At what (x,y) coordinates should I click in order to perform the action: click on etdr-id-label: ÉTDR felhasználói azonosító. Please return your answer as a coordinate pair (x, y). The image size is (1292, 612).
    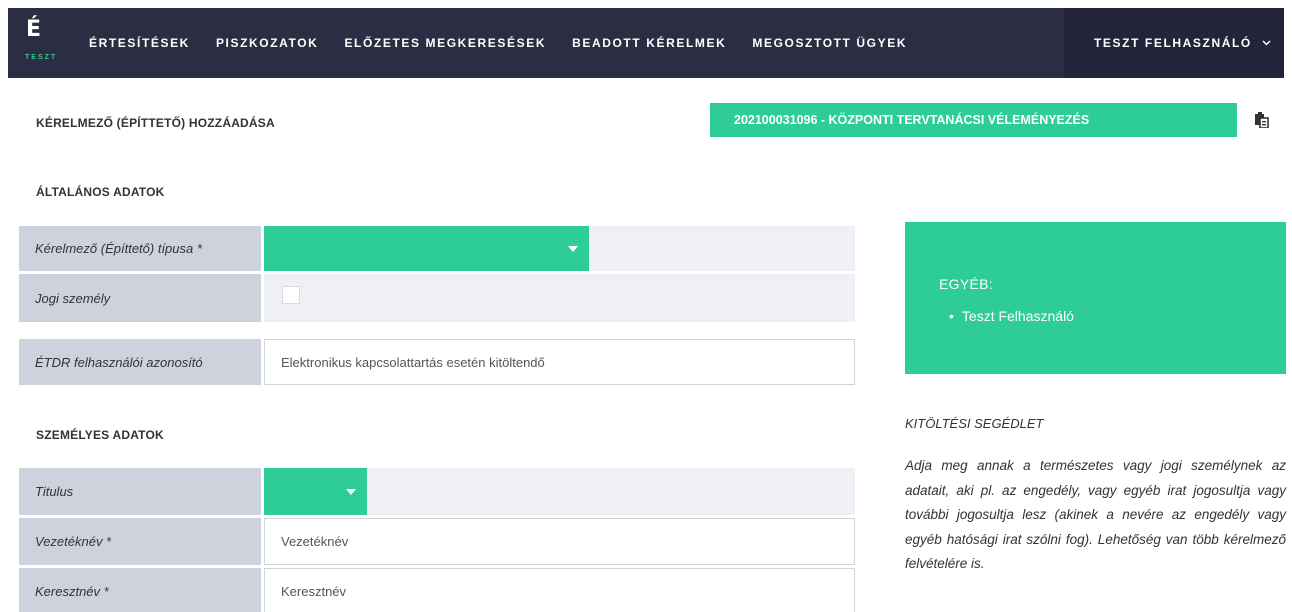
    Looking at the image, I should click on (140, 362).